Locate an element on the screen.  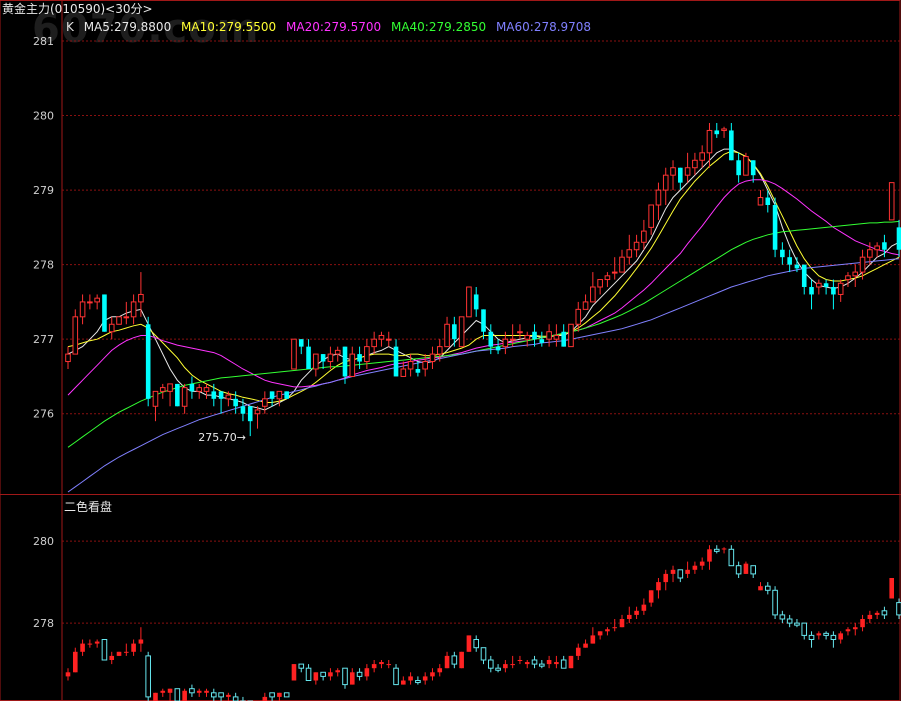
y-tick-label: 280 is located at coordinates (43, 541).